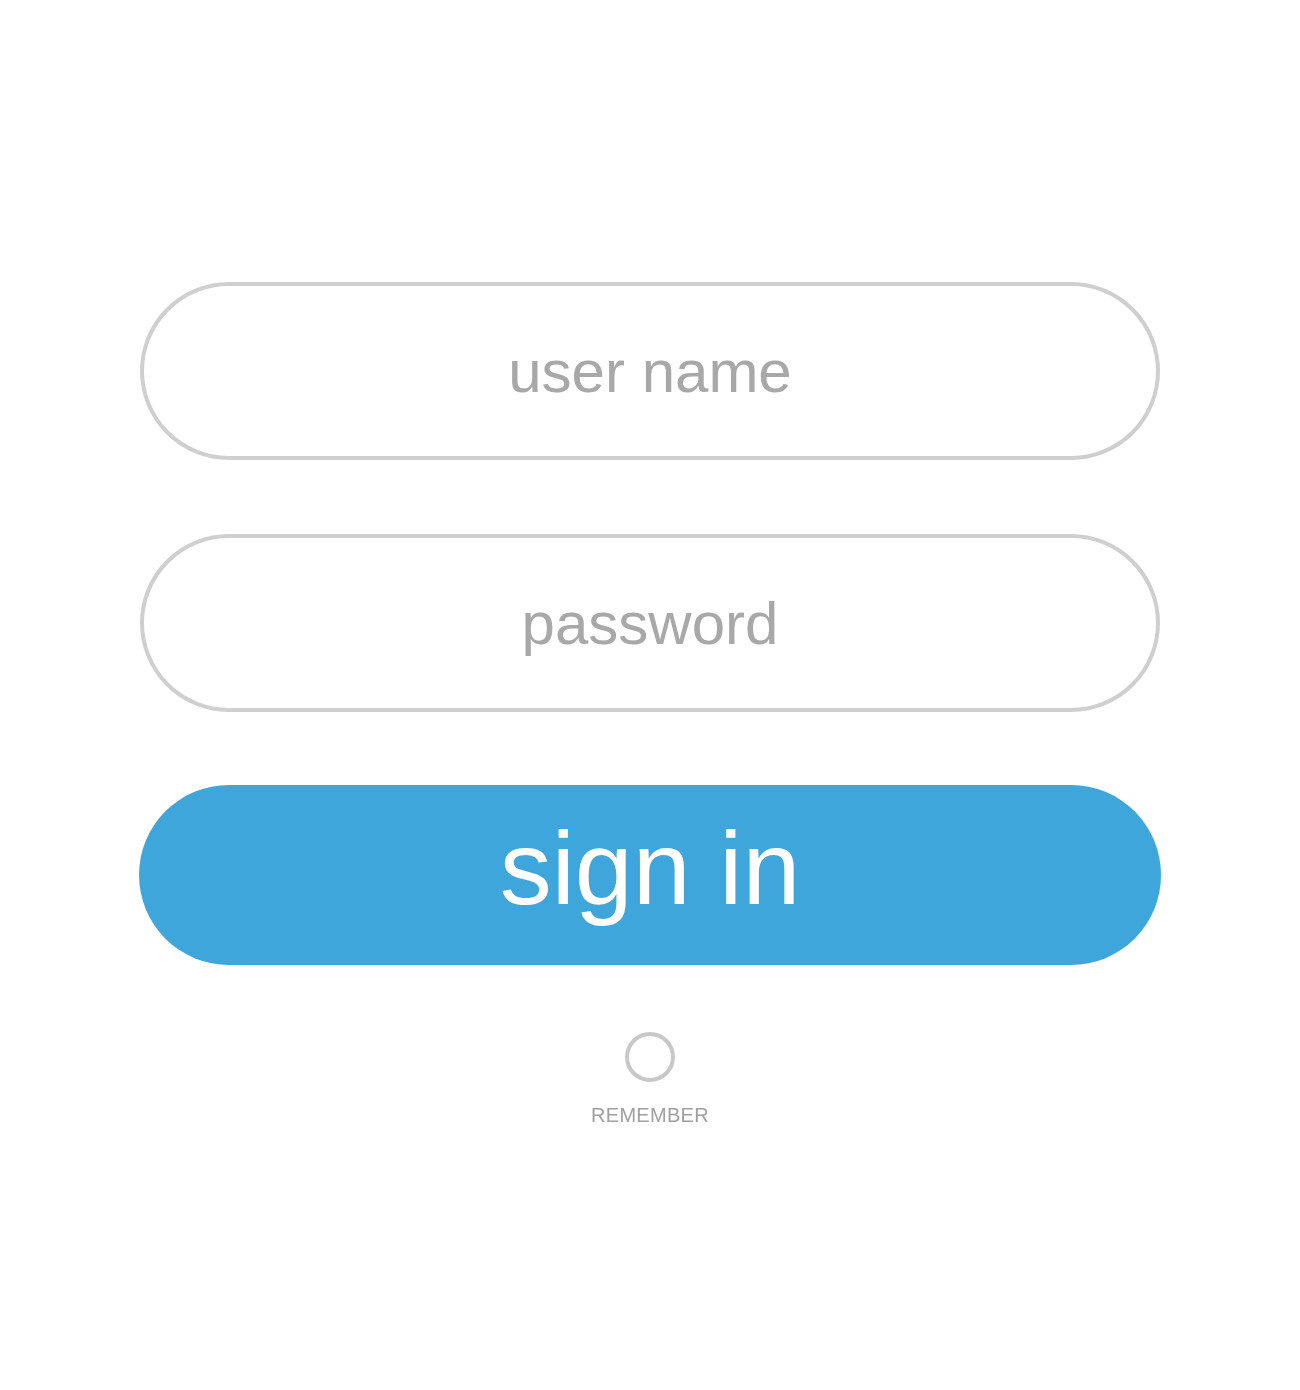 The width and height of the screenshot is (1300, 1390). Describe the element at coordinates (650, 1057) in the screenshot. I see `remember-radio` at that location.